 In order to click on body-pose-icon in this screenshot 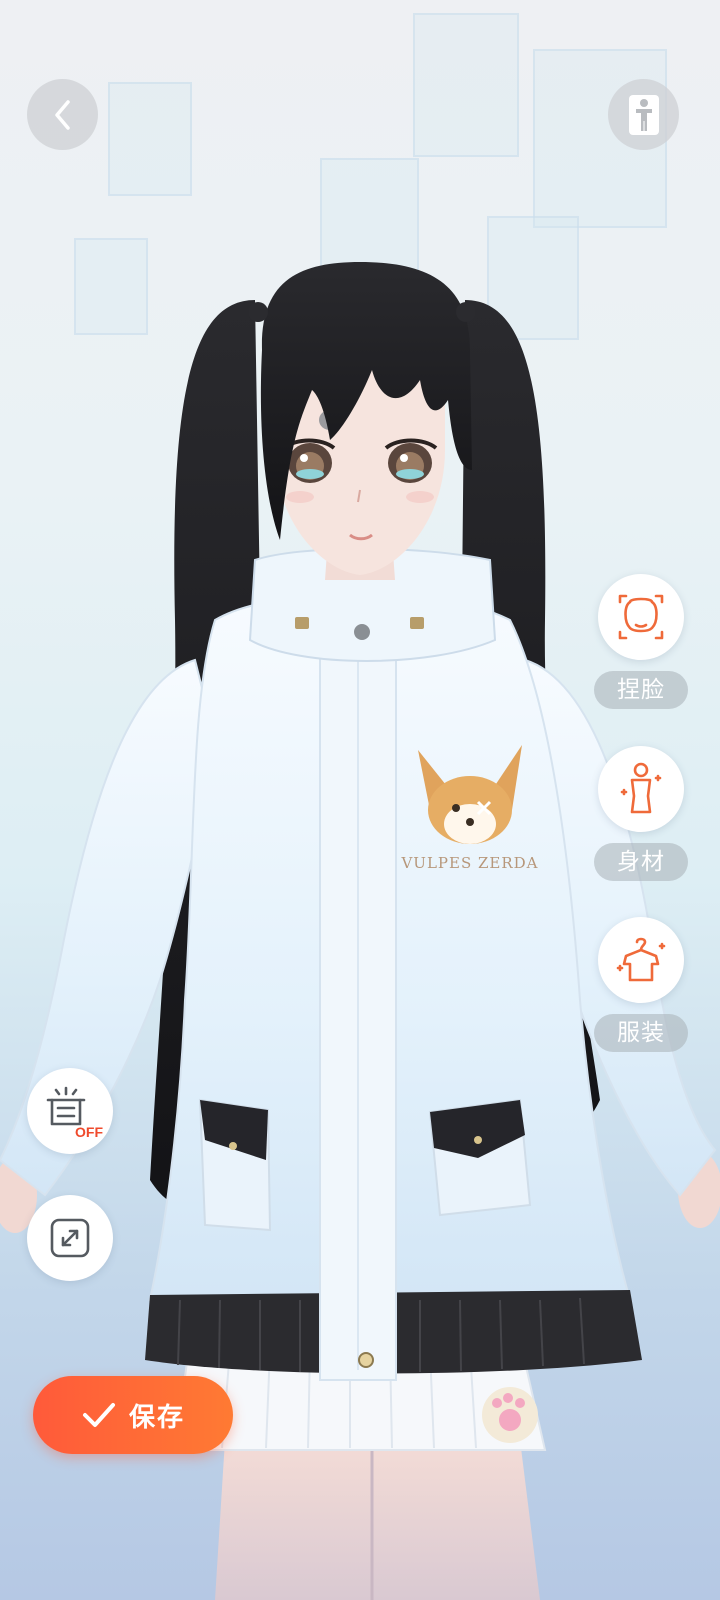, I will do `click(643, 114)`.